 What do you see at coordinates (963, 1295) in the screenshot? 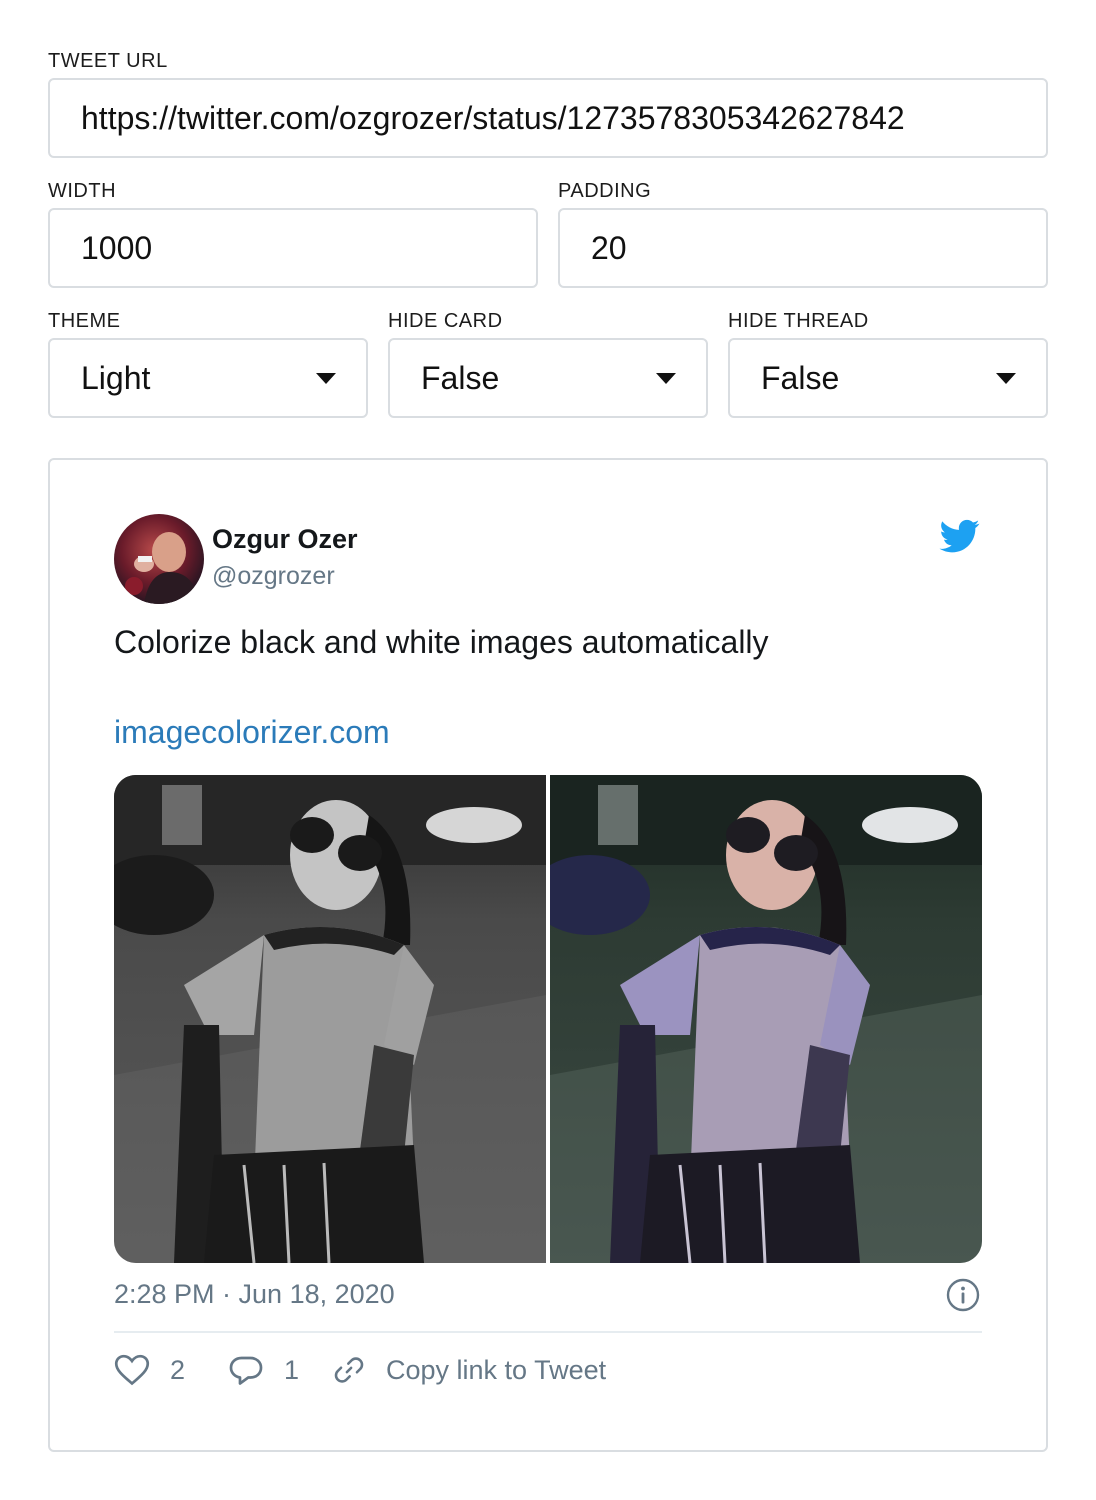
I see `info-icon` at bounding box center [963, 1295].